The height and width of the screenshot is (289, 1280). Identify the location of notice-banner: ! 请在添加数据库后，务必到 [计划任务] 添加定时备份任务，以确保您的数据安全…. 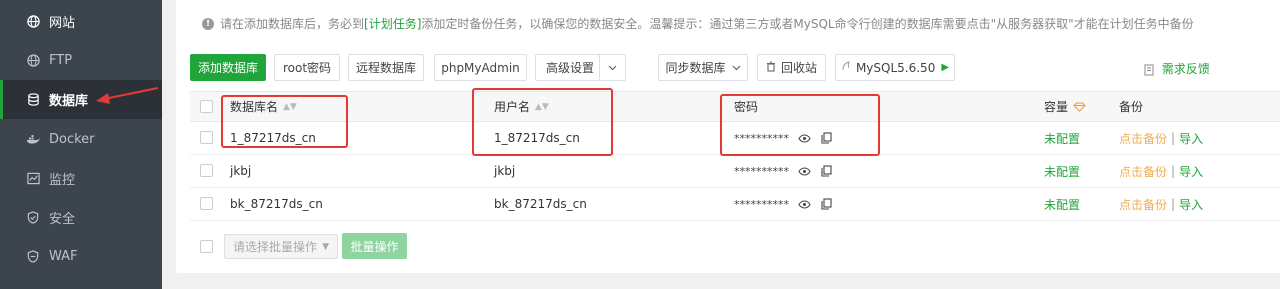
(698, 23).